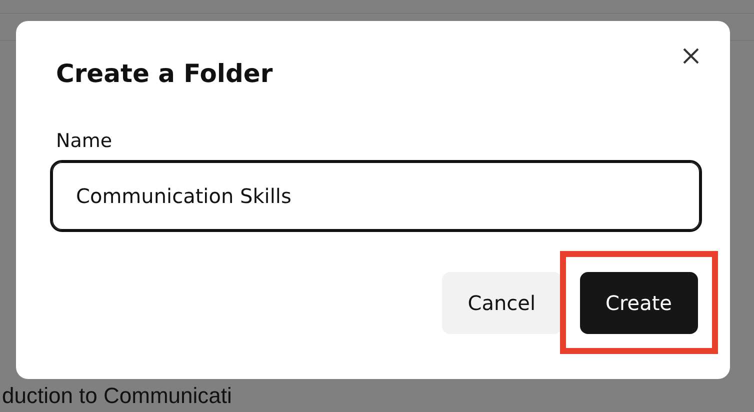 This screenshot has height=412, width=754. I want to click on dialog-title: Create a Folder, so click(164, 73).